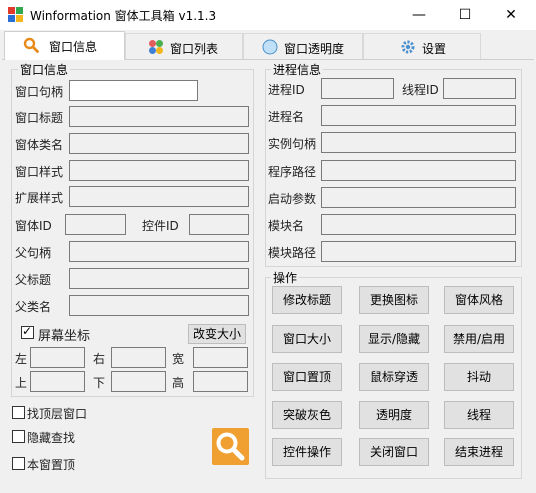  I want to click on bottom-label: 下, so click(99, 383).